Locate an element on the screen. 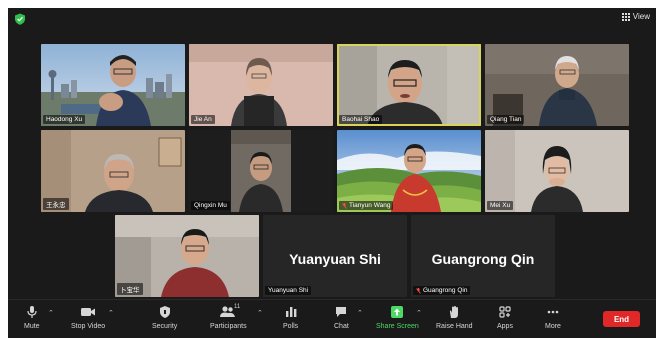 This screenshot has height=338, width=658. security-label: Security is located at coordinates (165, 326).